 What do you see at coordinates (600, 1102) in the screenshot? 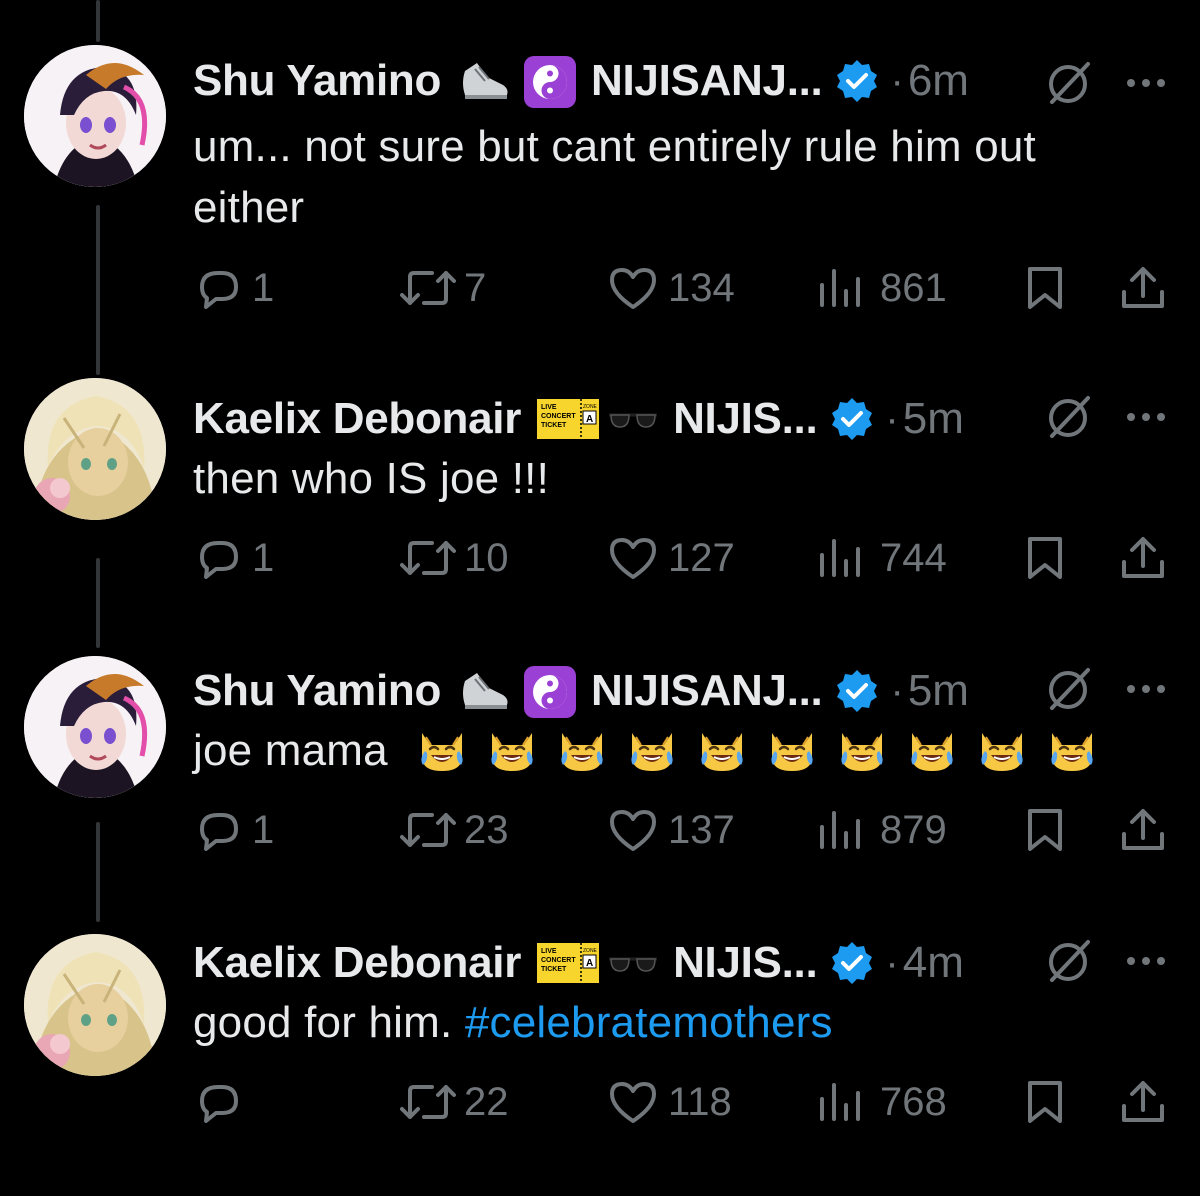
I see `tweet-actions: 22 118 768` at bounding box center [600, 1102].